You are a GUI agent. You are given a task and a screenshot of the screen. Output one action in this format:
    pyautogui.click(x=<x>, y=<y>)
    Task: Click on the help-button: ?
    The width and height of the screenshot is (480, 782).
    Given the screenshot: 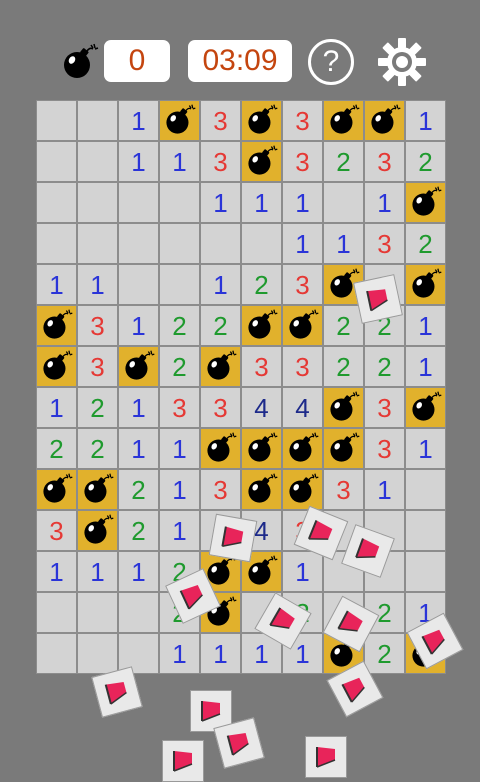 What is the action you would take?
    pyautogui.click(x=331, y=62)
    